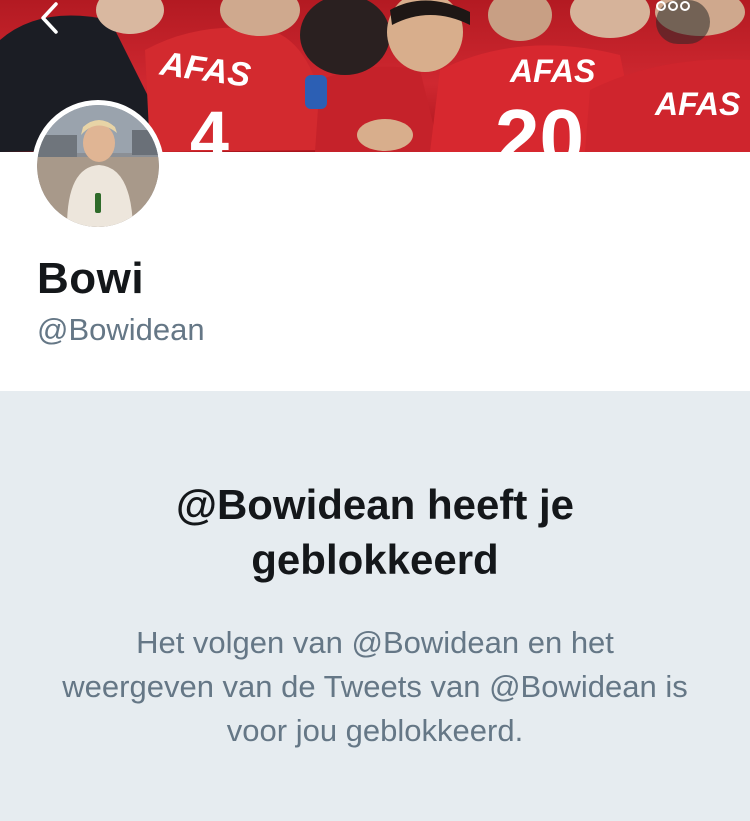 The height and width of the screenshot is (821, 750). Describe the element at coordinates (552, 71) in the screenshot. I see `banner-shirt-text-2: AFAS` at that location.